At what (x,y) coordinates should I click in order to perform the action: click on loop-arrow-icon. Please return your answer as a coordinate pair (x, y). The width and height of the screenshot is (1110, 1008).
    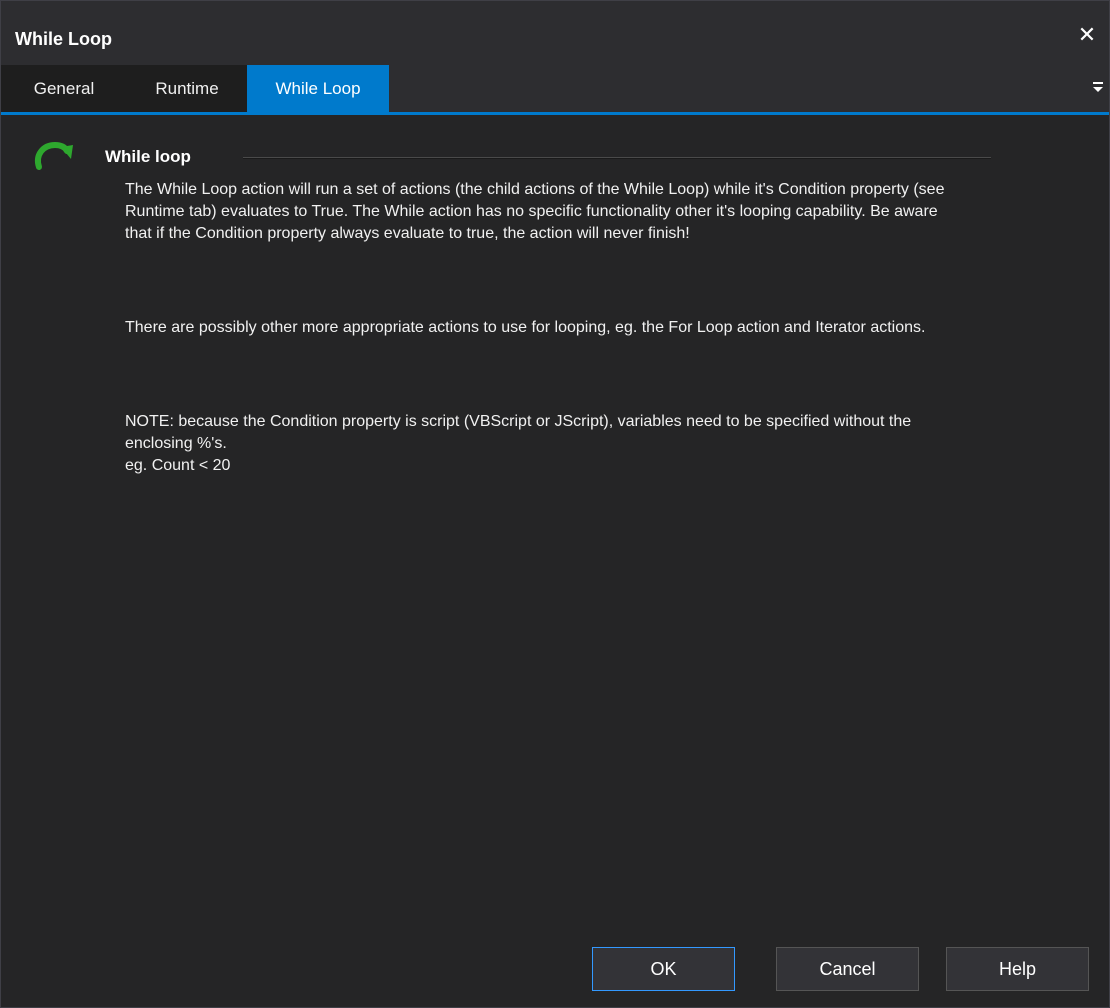
    Looking at the image, I should click on (54, 155).